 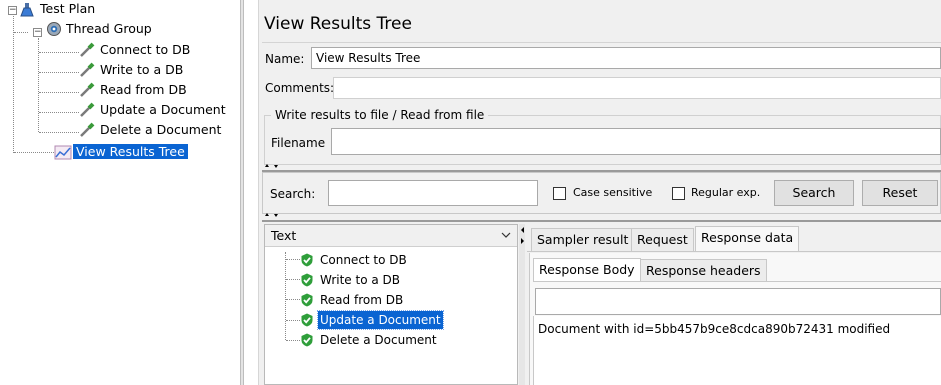 What do you see at coordinates (747, 239) in the screenshot?
I see `tab-response-data: Response data` at bounding box center [747, 239].